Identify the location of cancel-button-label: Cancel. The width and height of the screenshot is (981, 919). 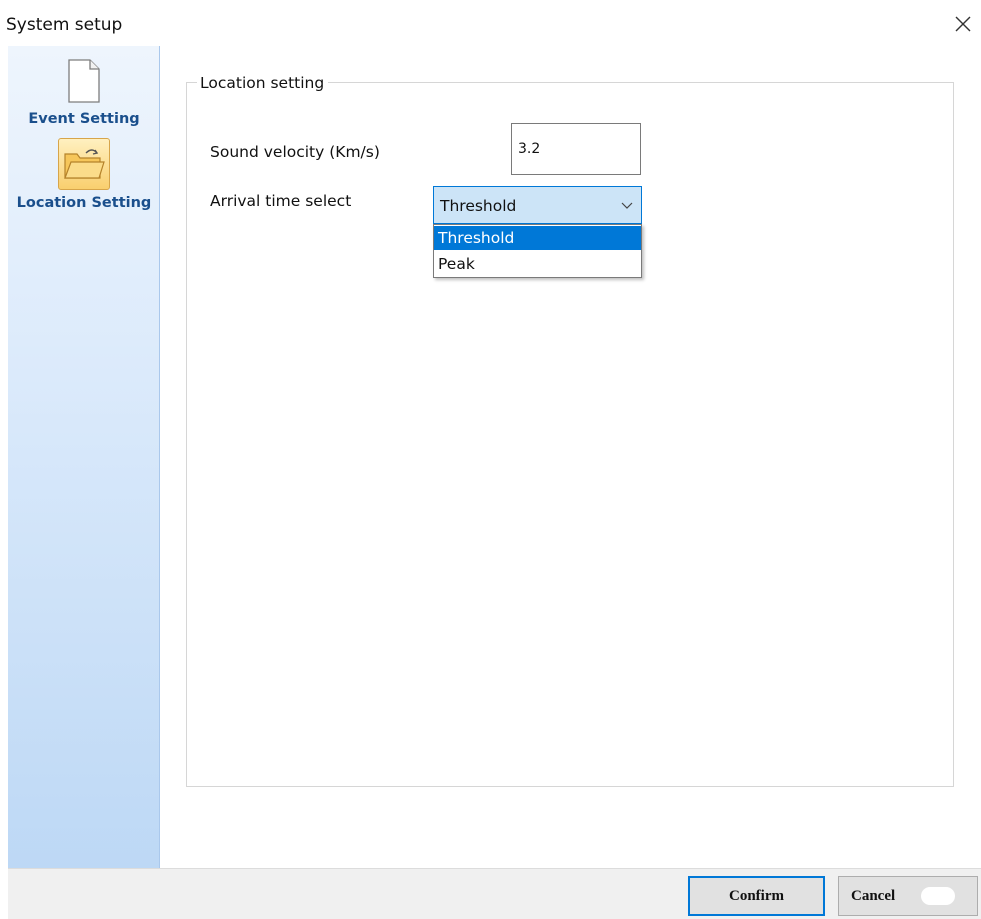
(873, 896).